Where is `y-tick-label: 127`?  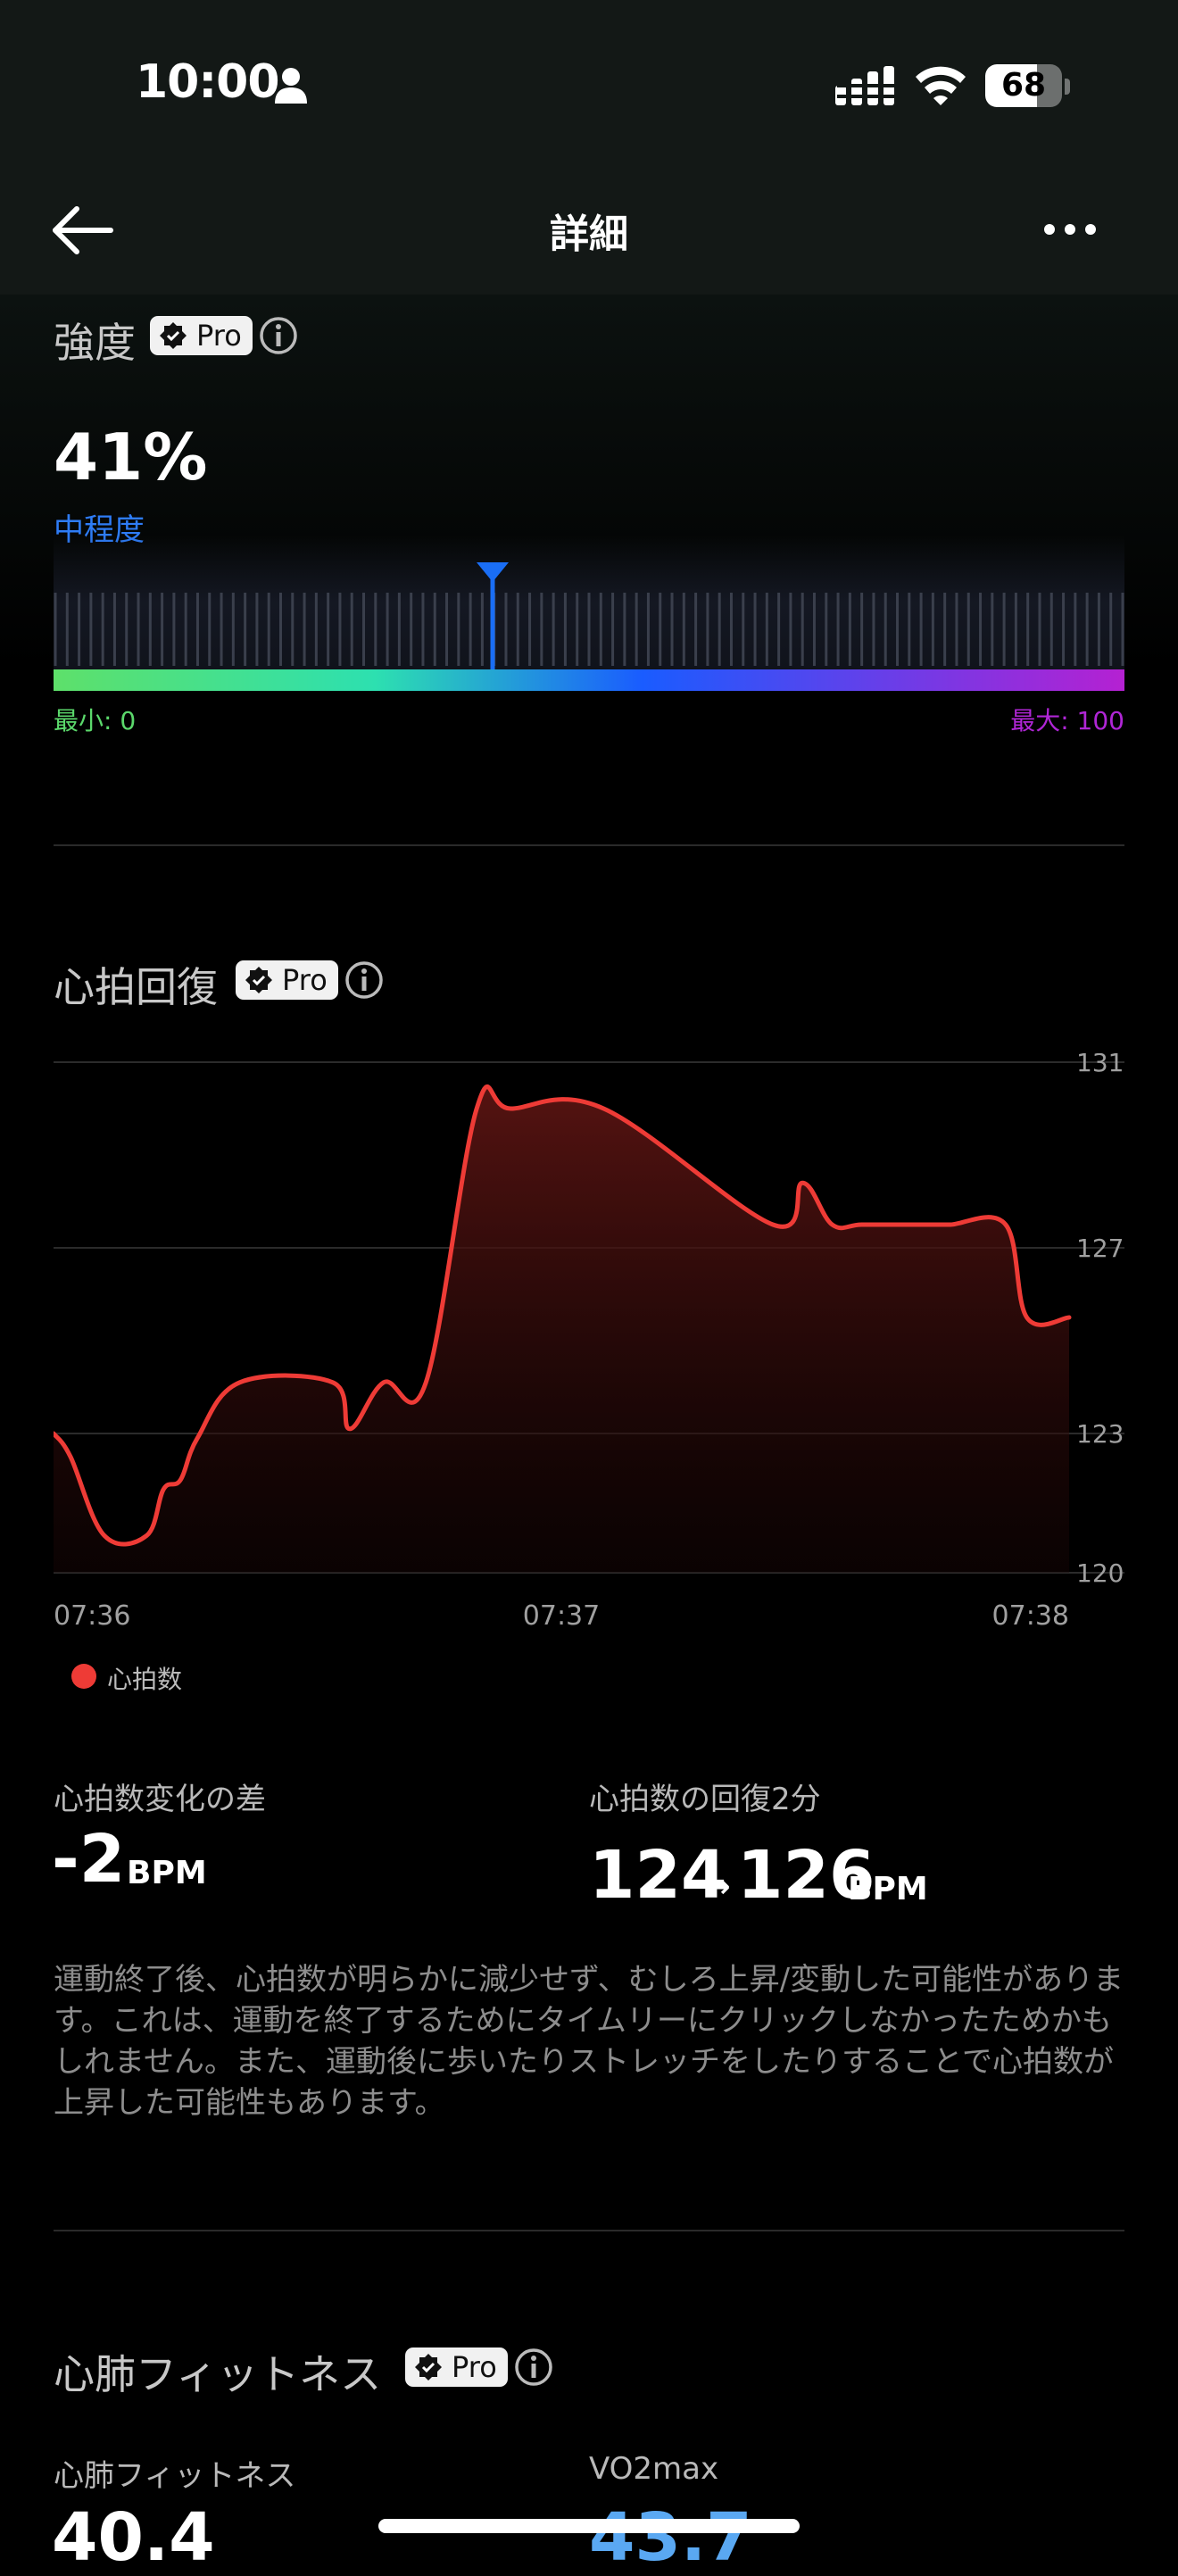
y-tick-label: 127 is located at coordinates (1100, 1249).